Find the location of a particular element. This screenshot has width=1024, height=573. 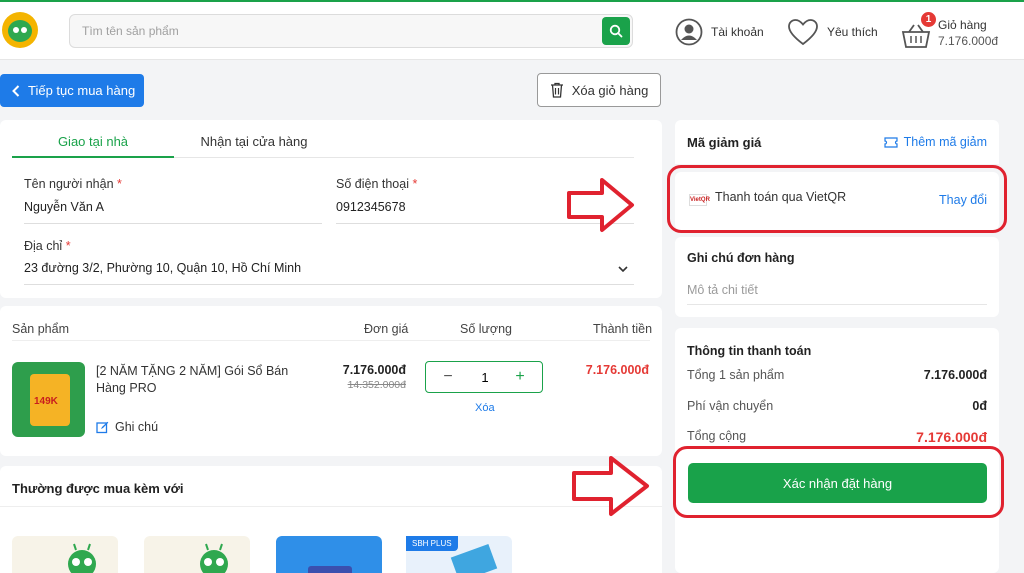

quantity-stepper: − + is located at coordinates (484, 377).